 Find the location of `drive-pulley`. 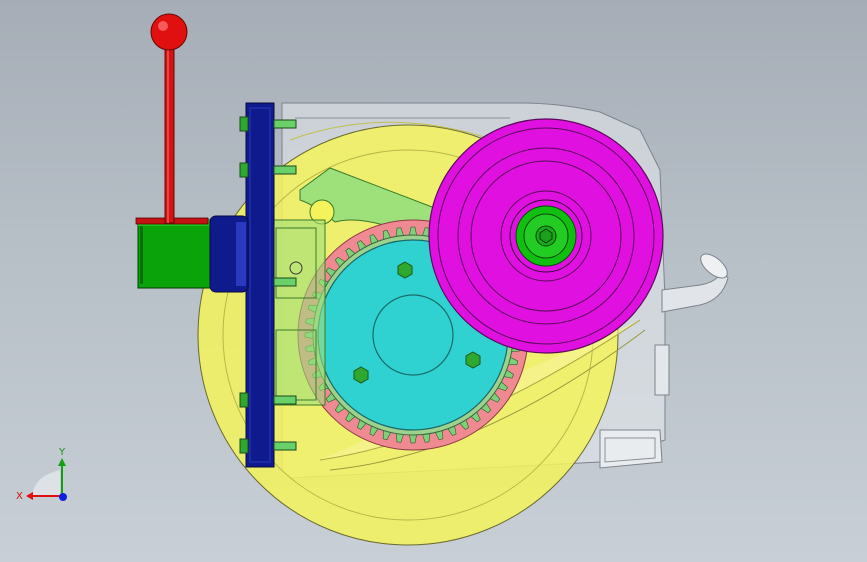

drive-pulley is located at coordinates (546, 236).